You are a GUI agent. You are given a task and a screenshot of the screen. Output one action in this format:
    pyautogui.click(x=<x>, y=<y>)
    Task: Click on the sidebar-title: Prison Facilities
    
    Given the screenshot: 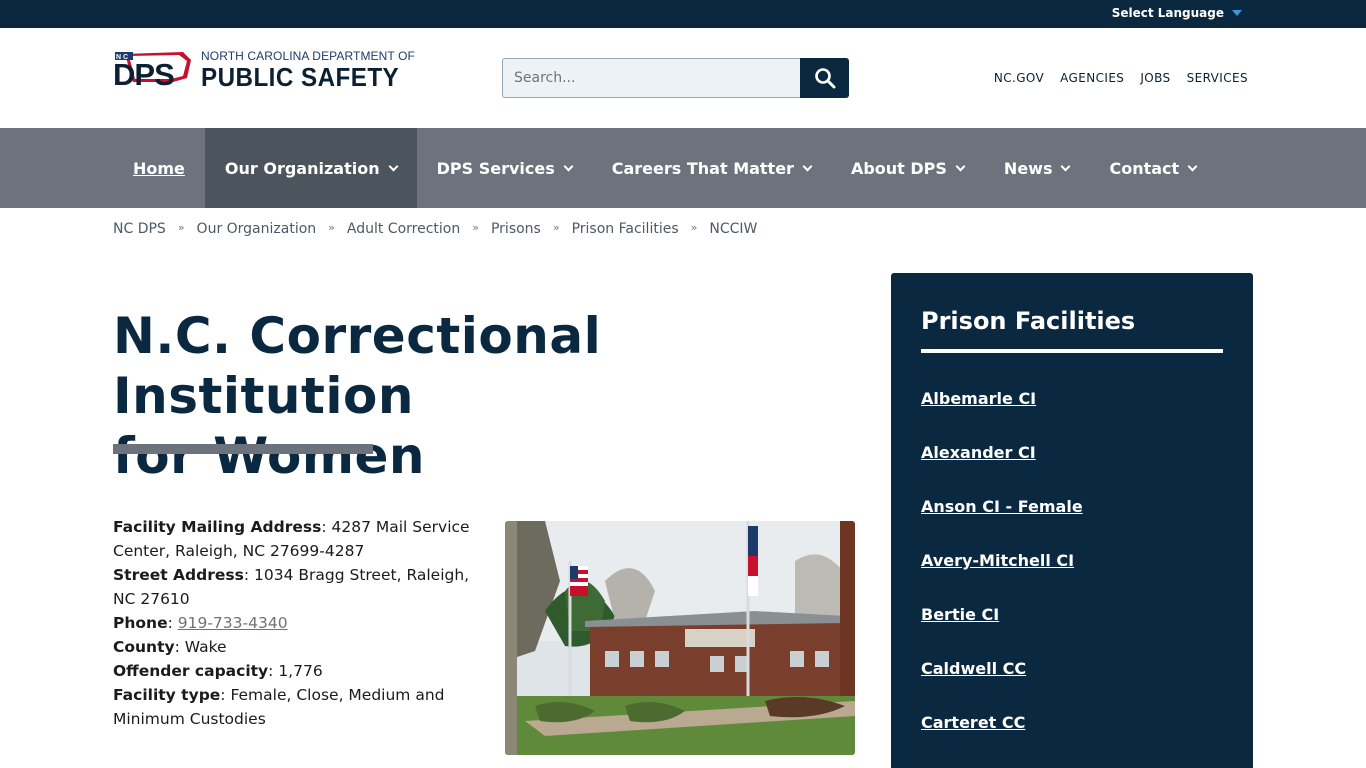 What is the action you would take?
    pyautogui.click(x=1028, y=321)
    